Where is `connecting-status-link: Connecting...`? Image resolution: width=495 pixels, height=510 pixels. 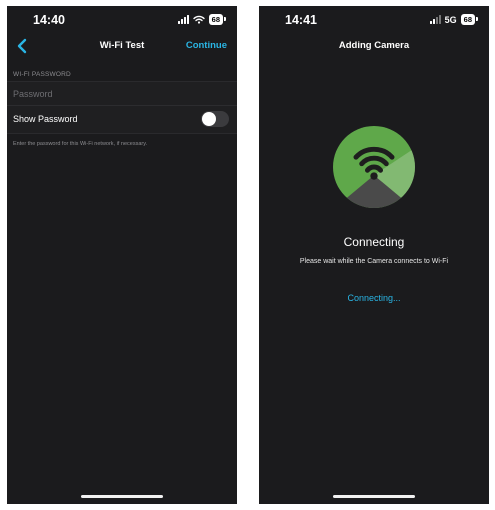
connecting-status-link: Connecting... is located at coordinates (374, 298).